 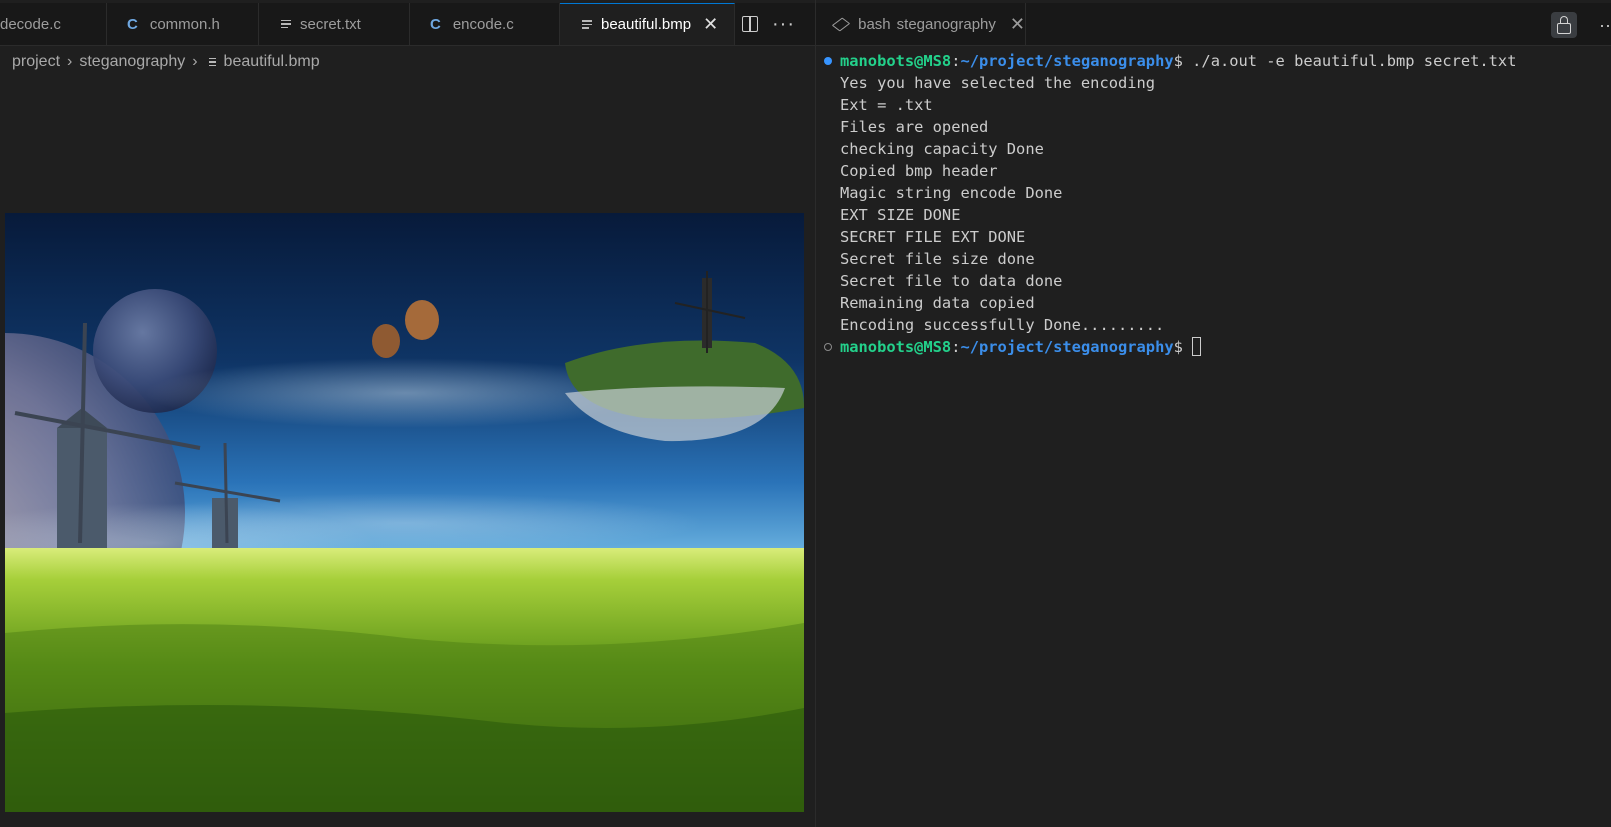 What do you see at coordinates (272, 62) in the screenshot?
I see `breadcrumb-item-file: beautiful.bmp` at bounding box center [272, 62].